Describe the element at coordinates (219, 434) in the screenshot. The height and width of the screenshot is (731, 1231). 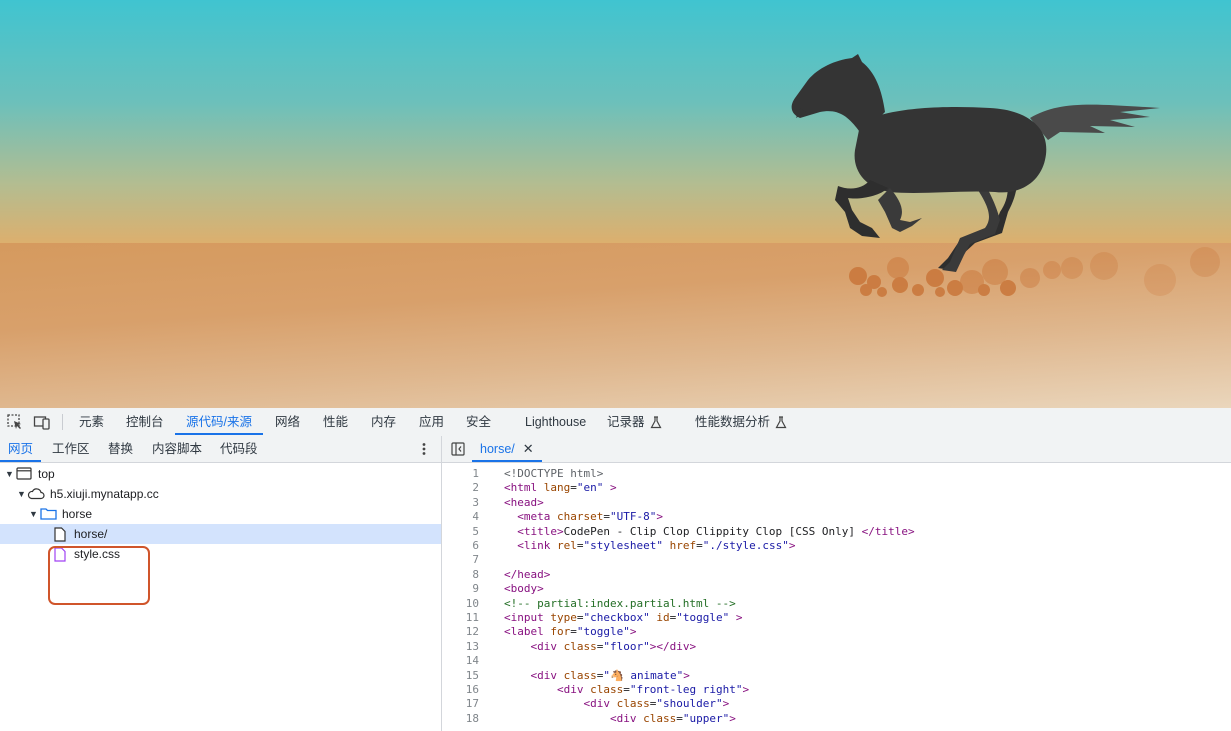
I see `active-tab-underline` at that location.